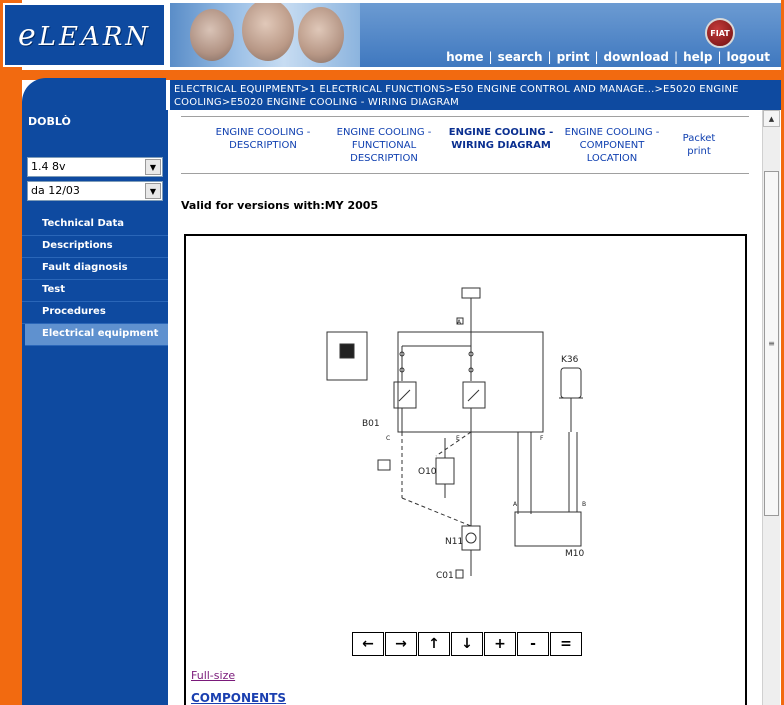  What do you see at coordinates (542, 438) in the screenshot?
I see `diagram-conn-f: F` at bounding box center [542, 438].